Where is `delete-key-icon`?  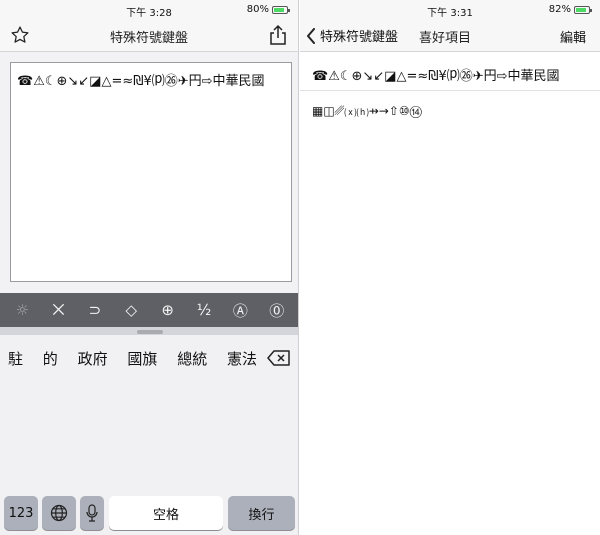 delete-key-icon is located at coordinates (279, 358).